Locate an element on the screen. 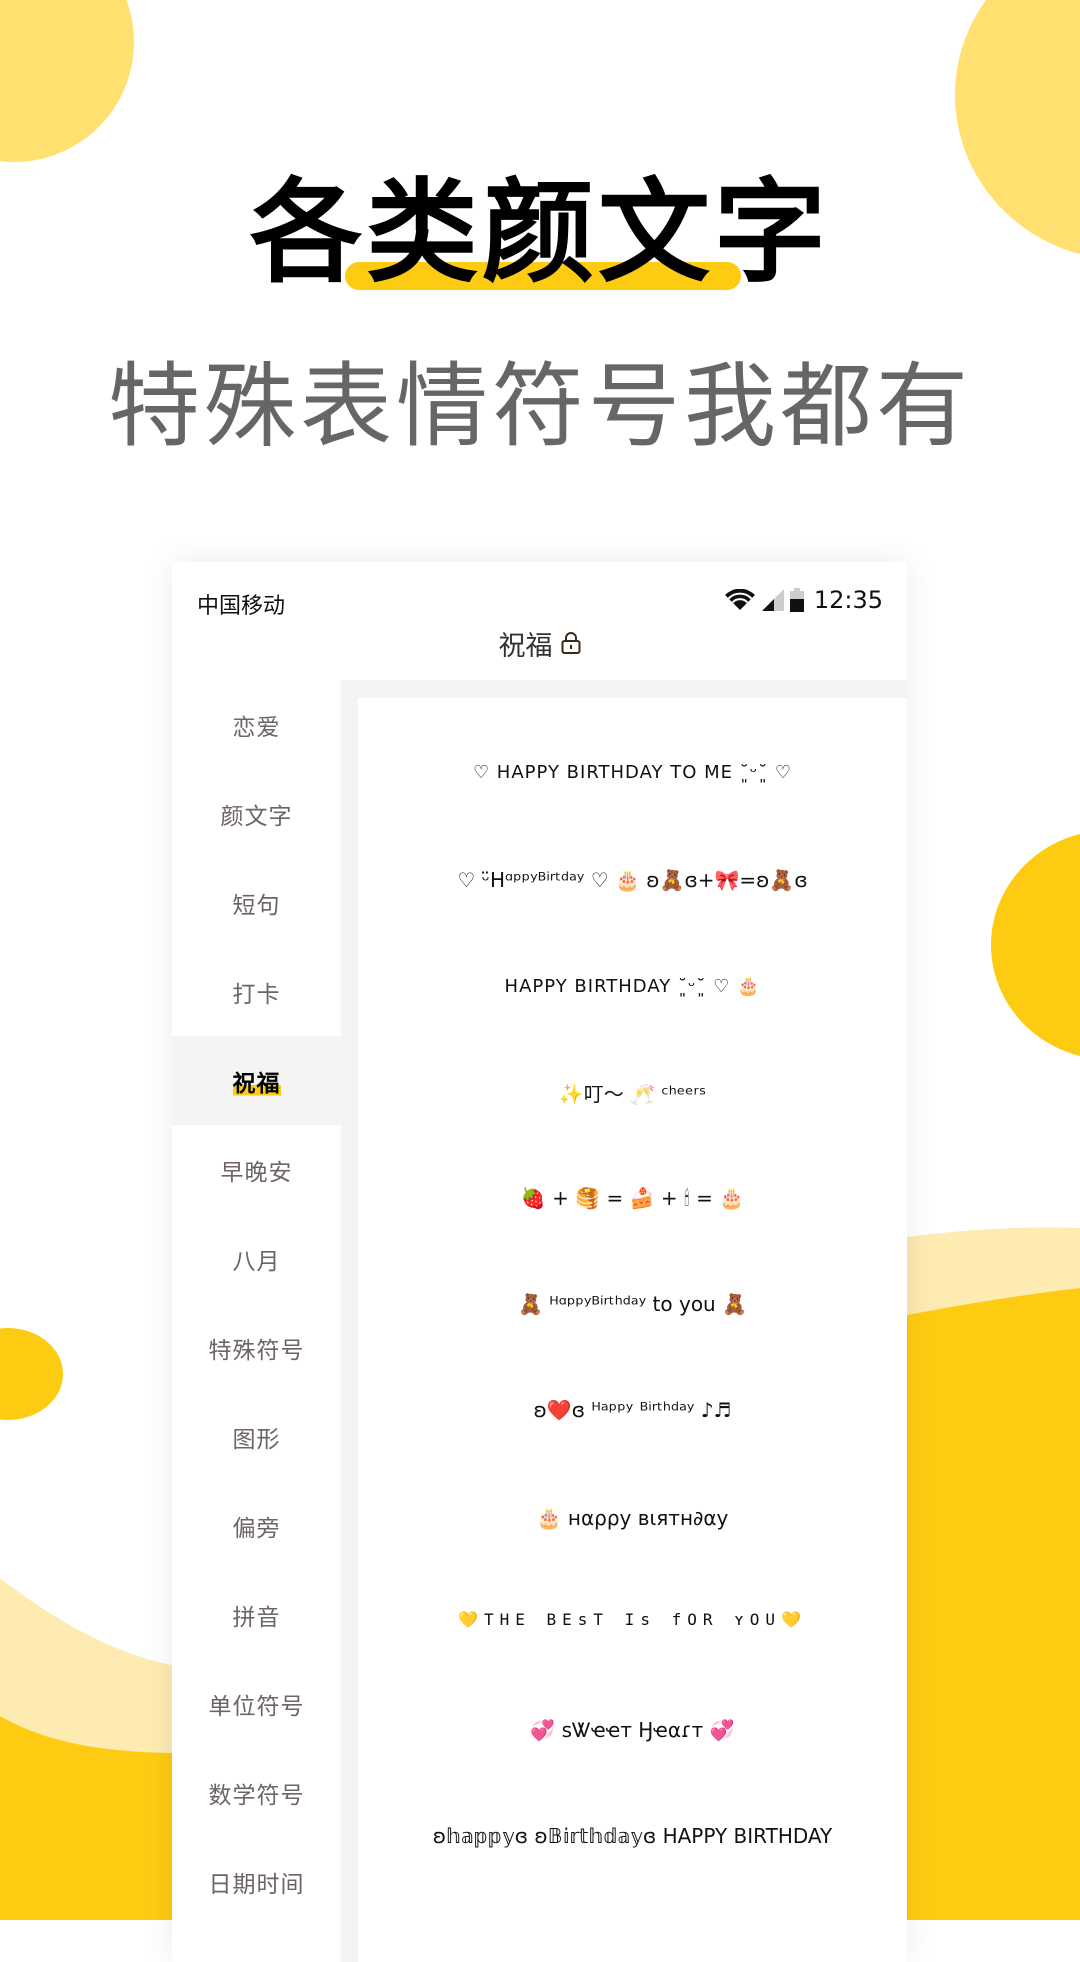 This screenshot has height=1962, width=1080. nav-bar: 祝福 is located at coordinates (539, 643).